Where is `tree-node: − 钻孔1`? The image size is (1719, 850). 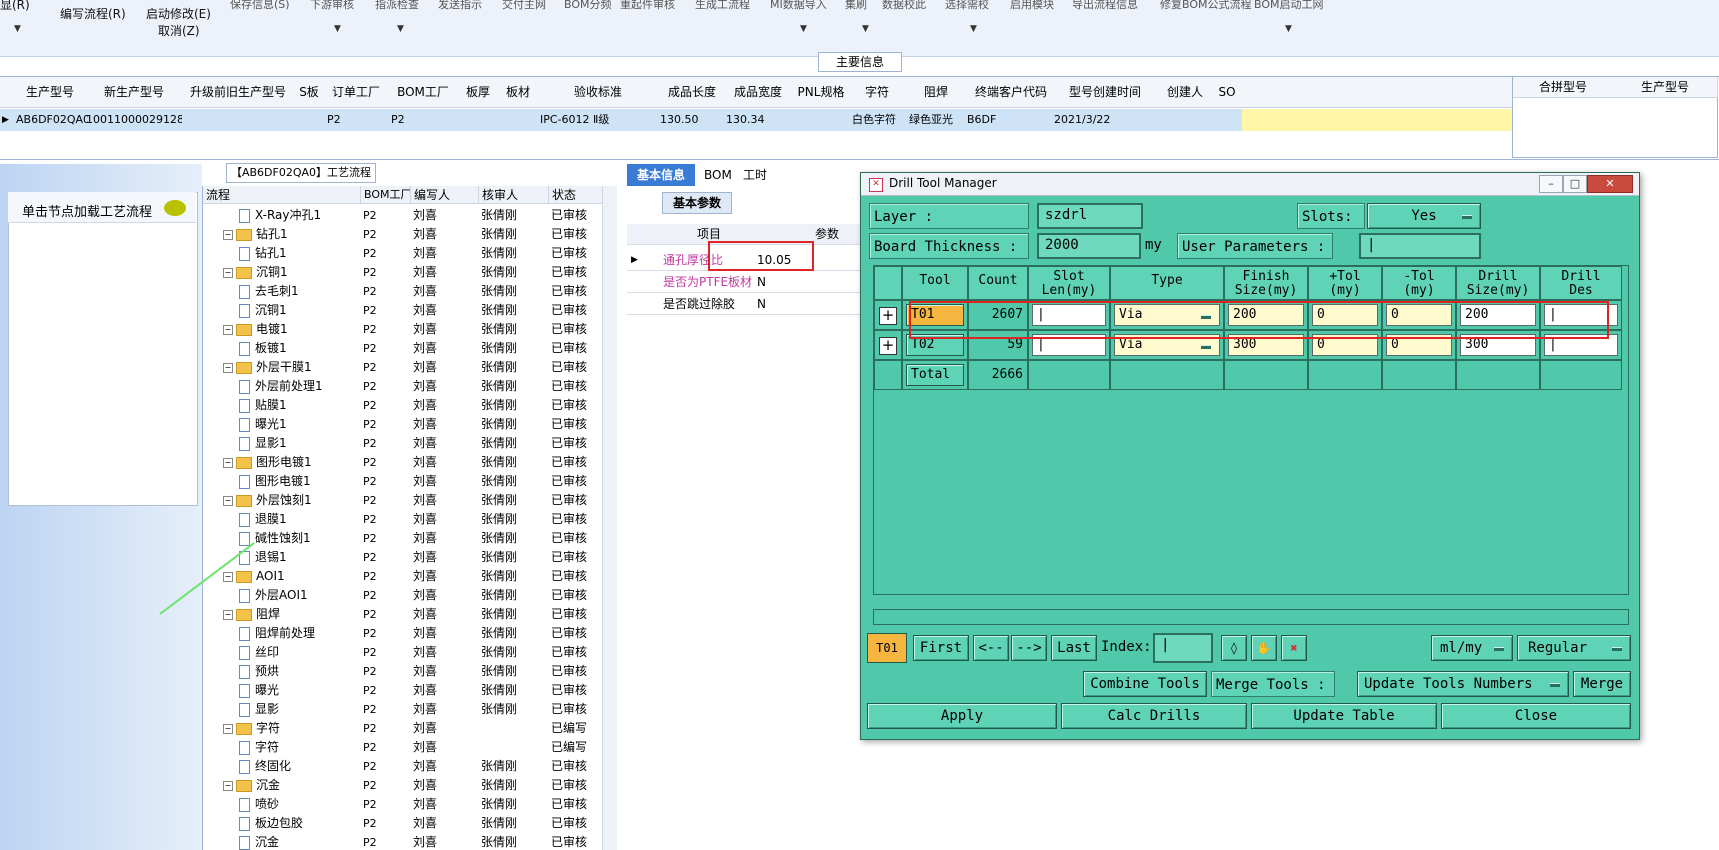
tree-node: − 钻孔1 is located at coordinates (290, 234).